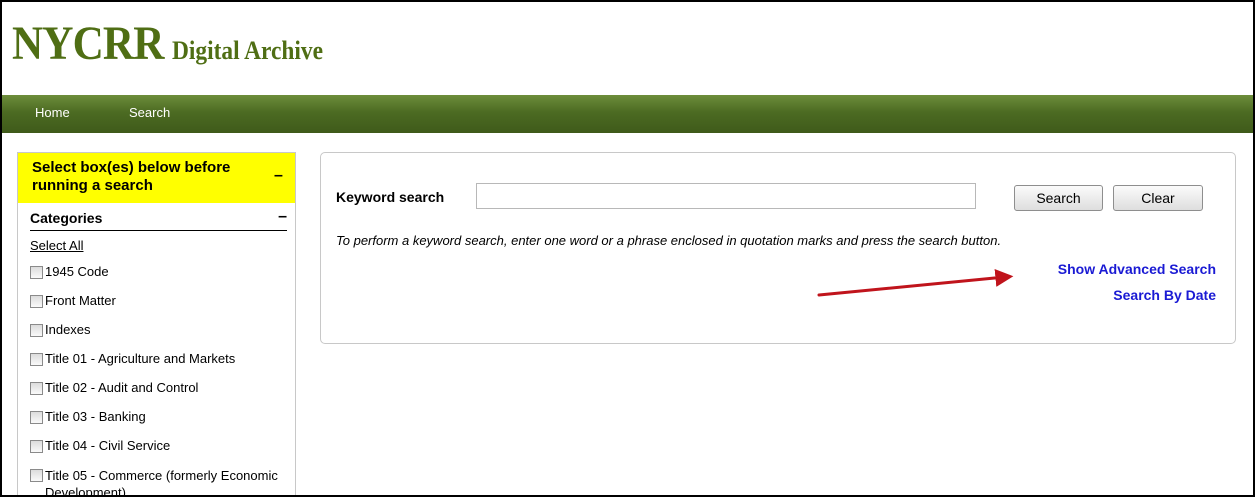  I want to click on categories-label: Categories, so click(66, 218).